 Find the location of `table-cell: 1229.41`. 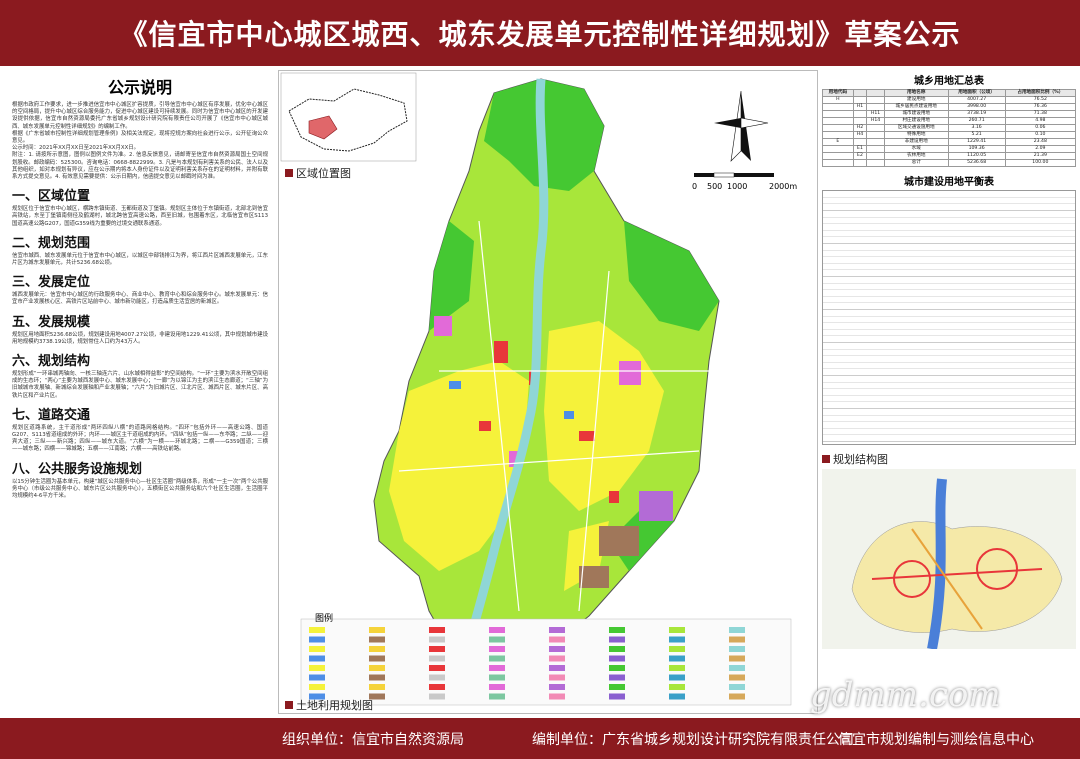

table-cell: 1229.41 is located at coordinates (976, 142).